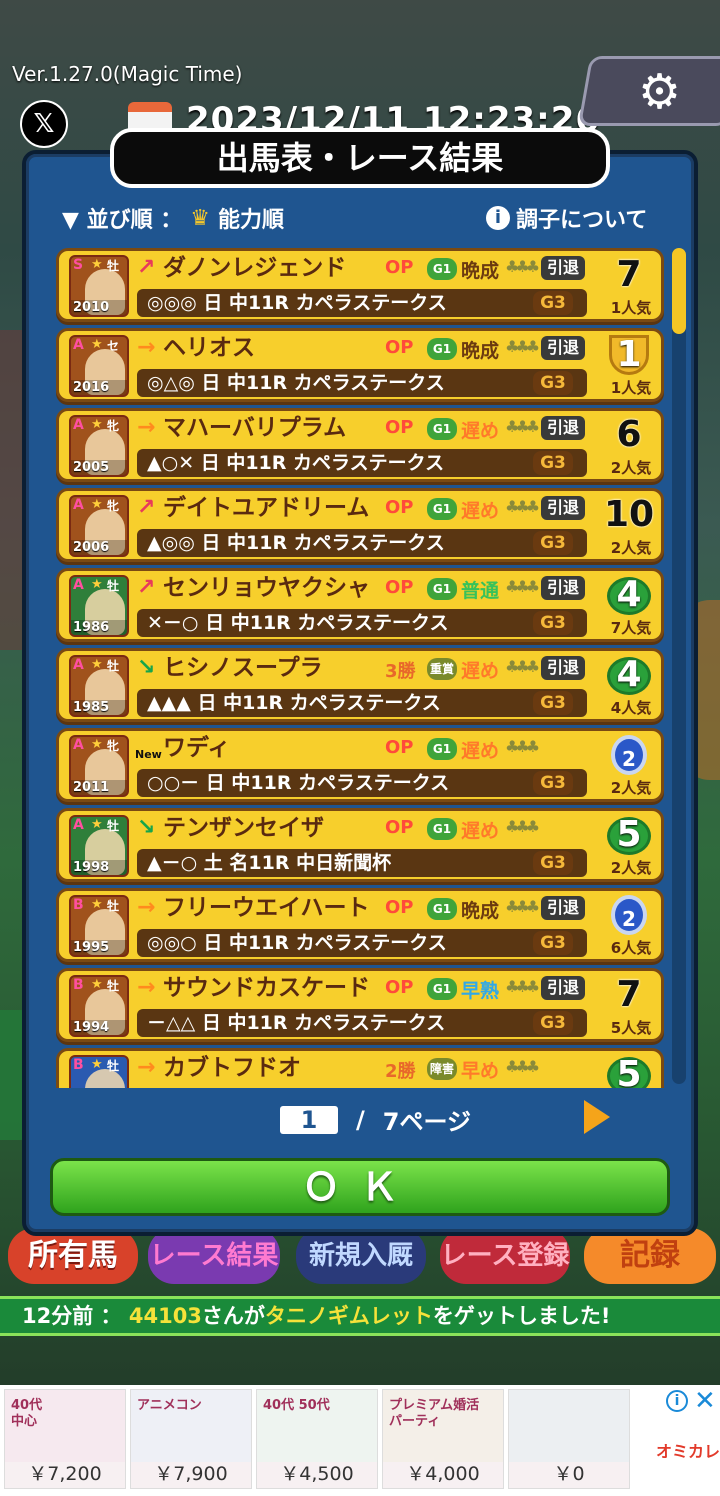  Describe the element at coordinates (688, 1450) in the screenshot. I see `ad-brand-logo: オミカレ` at that location.